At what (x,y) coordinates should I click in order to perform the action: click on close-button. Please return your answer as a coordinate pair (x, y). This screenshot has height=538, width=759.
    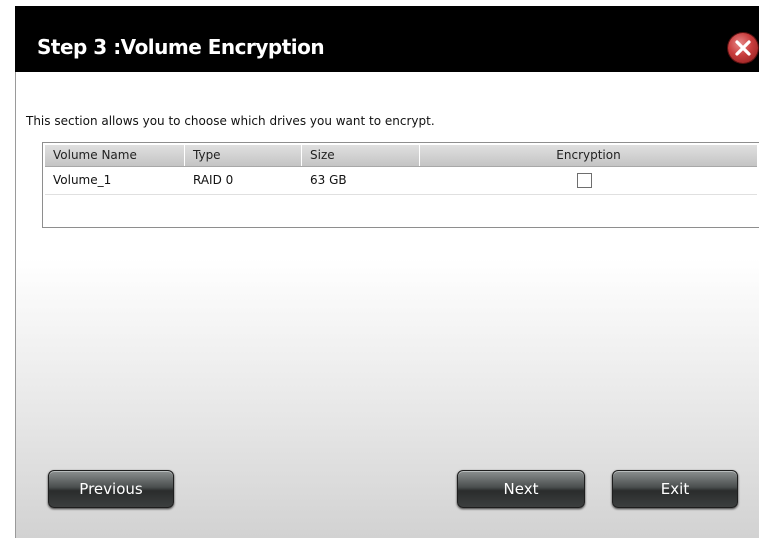
    Looking at the image, I should click on (743, 48).